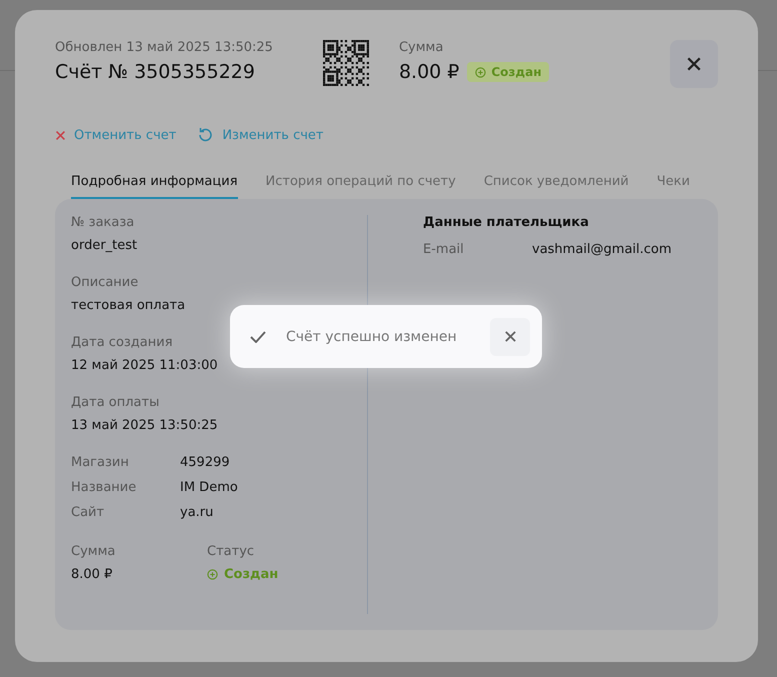 This screenshot has width=777, height=677. Describe the element at coordinates (155, 72) in the screenshot. I see `invoice-title: Счёт № 3505355229` at that location.